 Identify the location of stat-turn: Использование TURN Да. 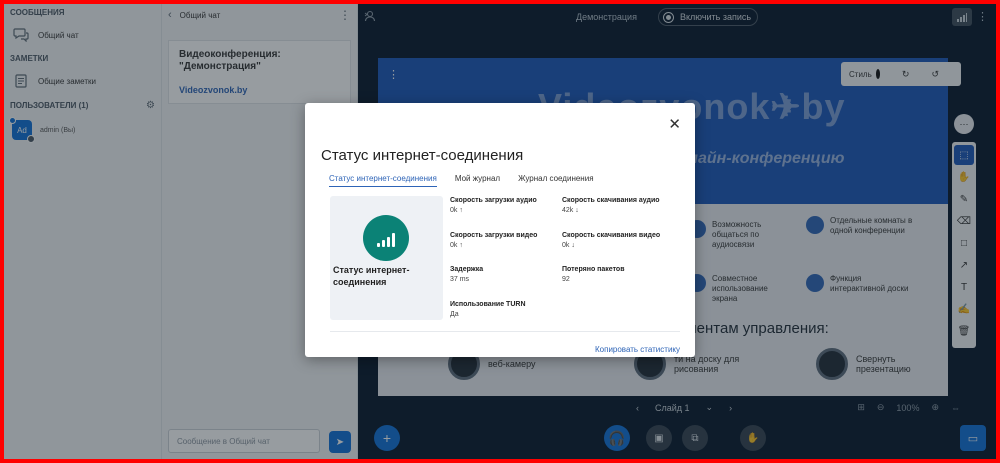
(488, 309).